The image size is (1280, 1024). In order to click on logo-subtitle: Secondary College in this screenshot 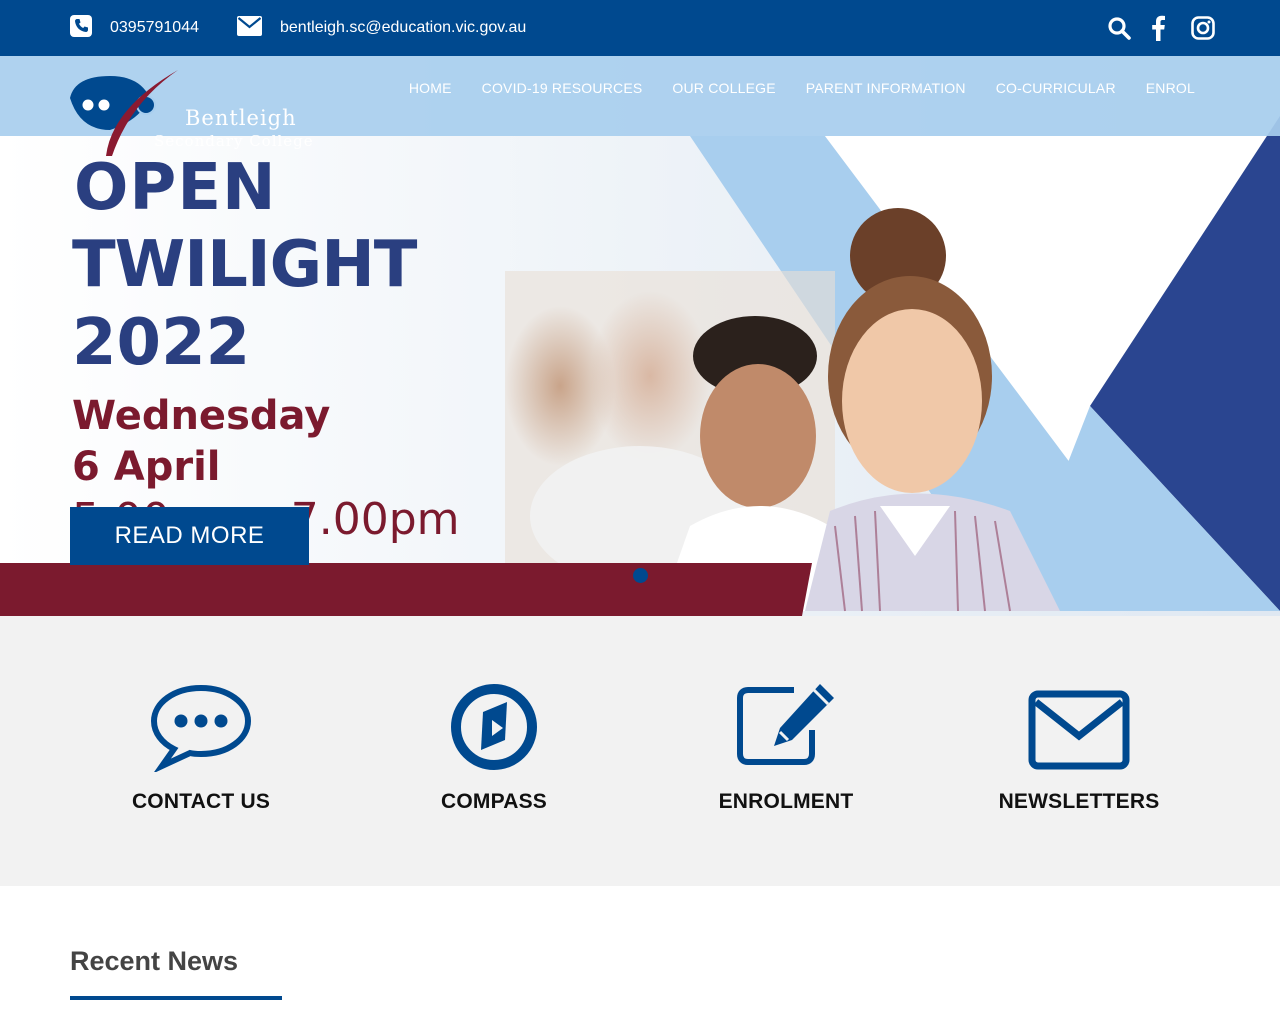, I will do `click(234, 141)`.